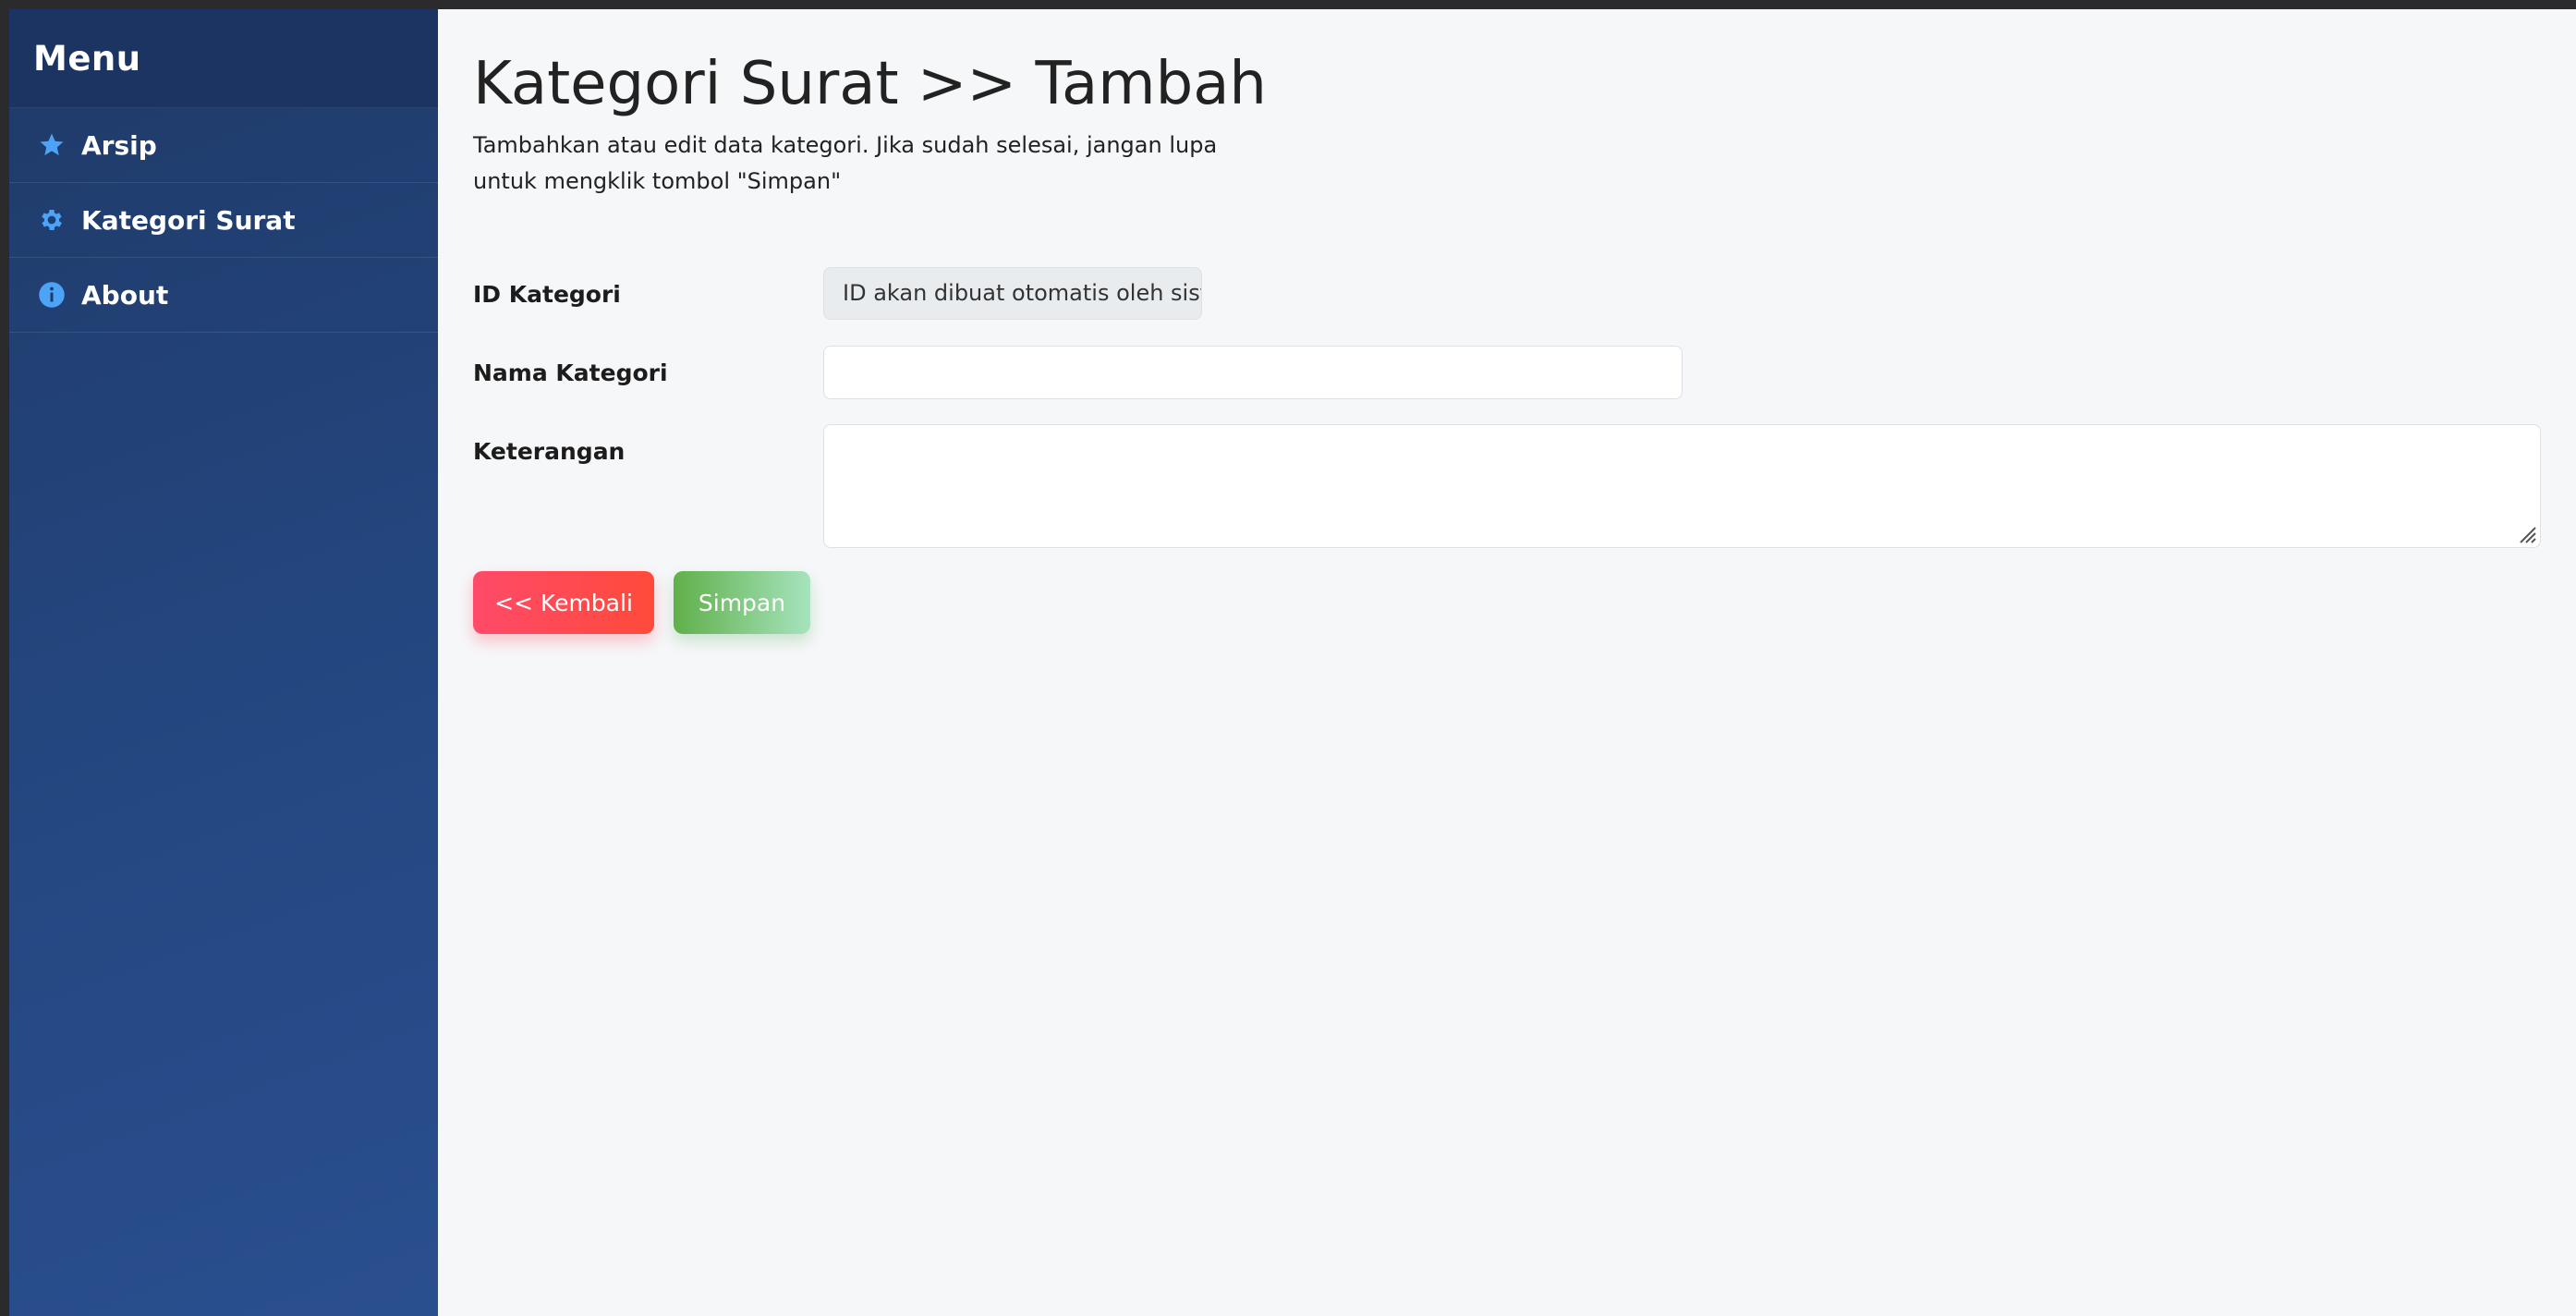  Describe the element at coordinates (52, 145) in the screenshot. I see `star-icon` at that location.